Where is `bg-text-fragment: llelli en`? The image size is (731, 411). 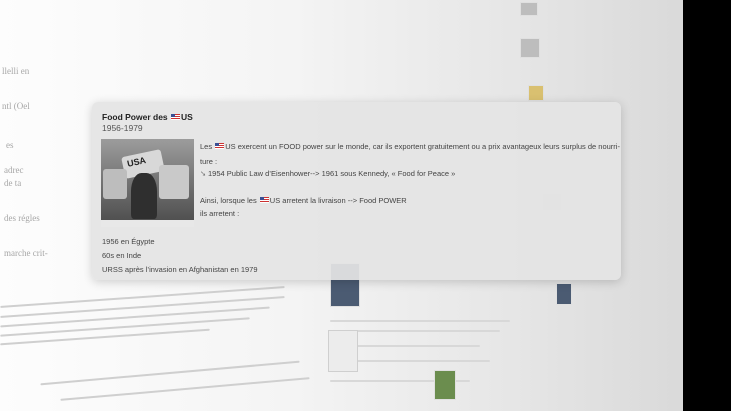
bg-text-fragment: llelli en is located at coordinates (16, 71).